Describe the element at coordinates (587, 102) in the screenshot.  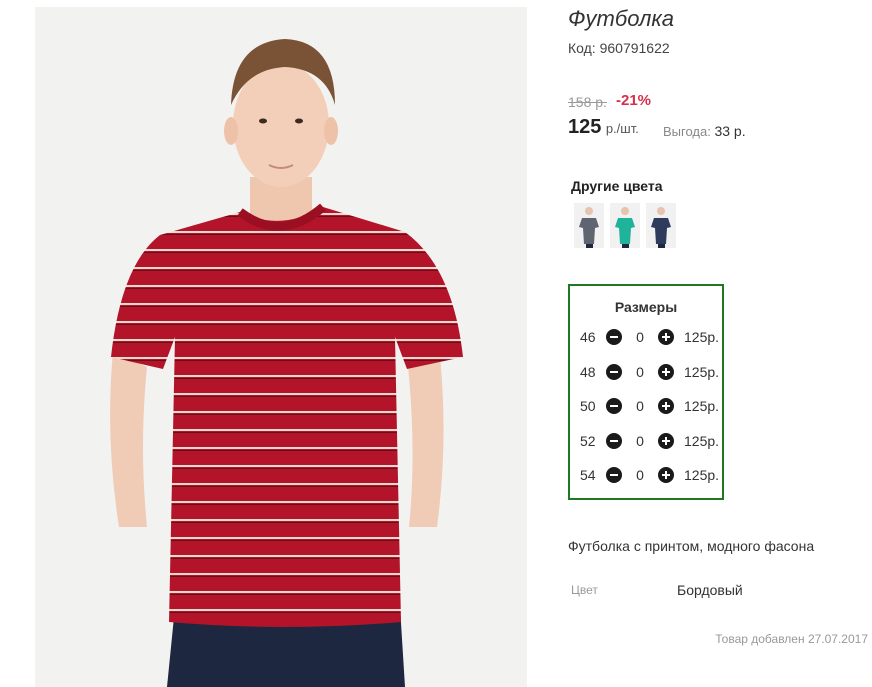
I see `old-price: 158 р.` at that location.